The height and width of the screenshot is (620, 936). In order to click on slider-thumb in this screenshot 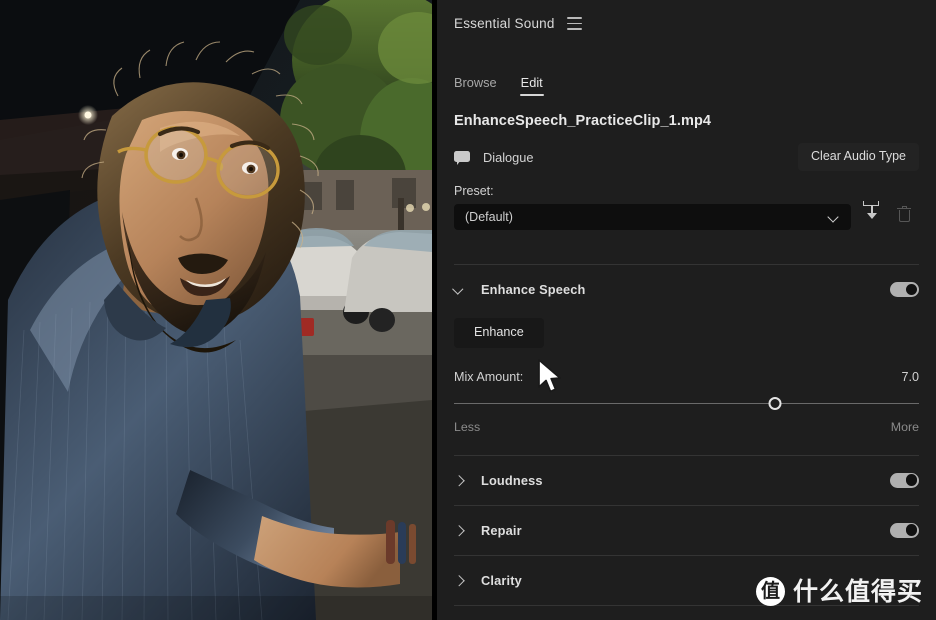, I will do `click(775, 403)`.